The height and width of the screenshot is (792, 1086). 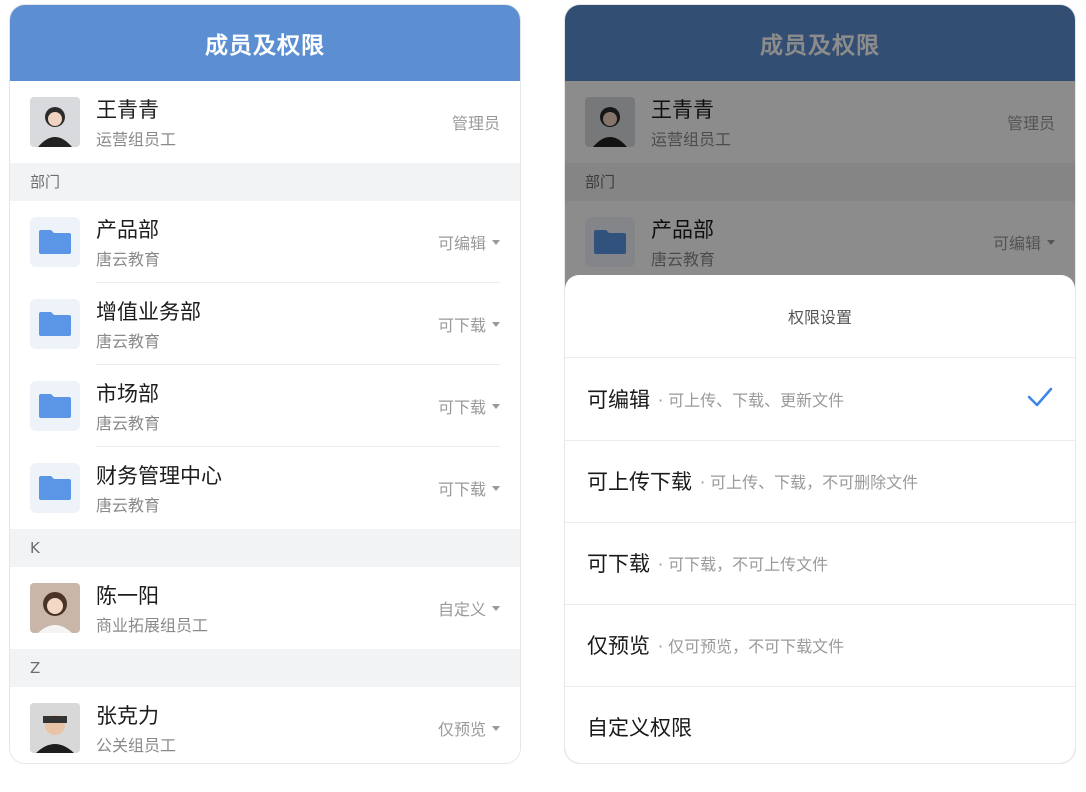 I want to click on admin-row: 王青青 运营组员工 管理员, so click(x=265, y=122).